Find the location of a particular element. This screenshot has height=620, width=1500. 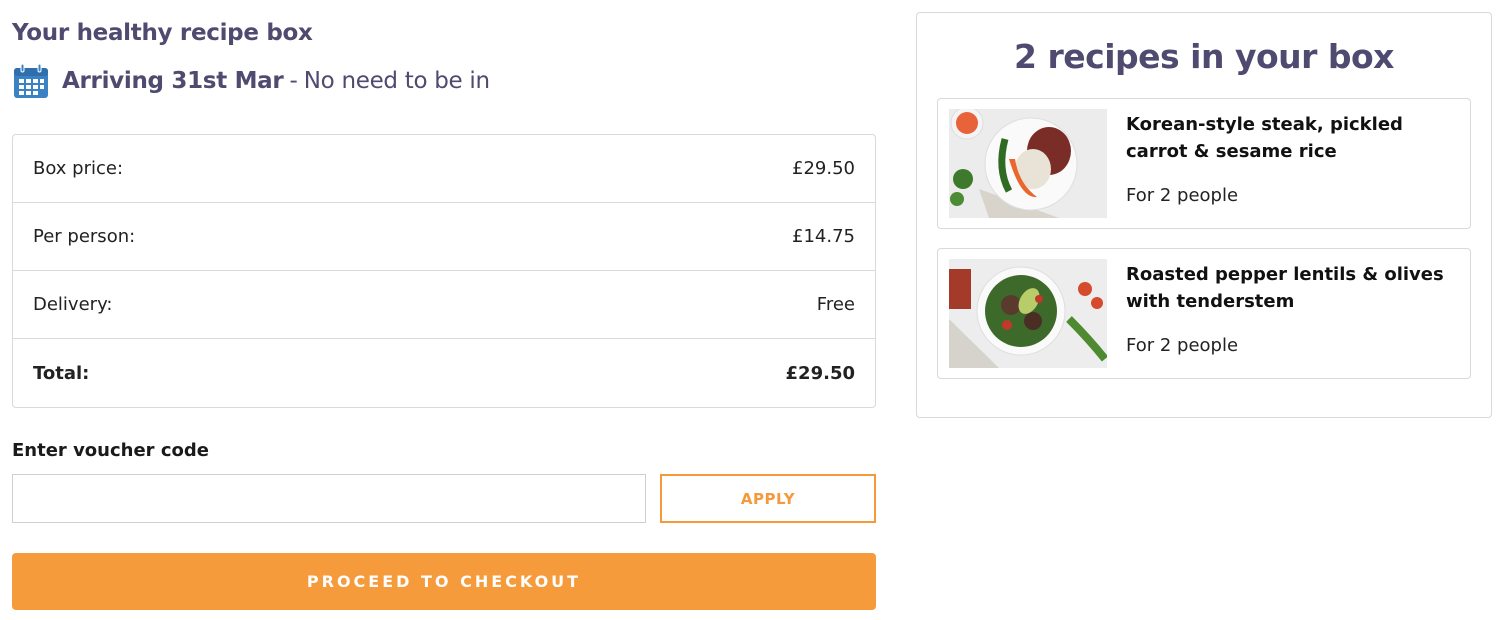

page-title: Your healthy recipe box is located at coordinates (162, 33).